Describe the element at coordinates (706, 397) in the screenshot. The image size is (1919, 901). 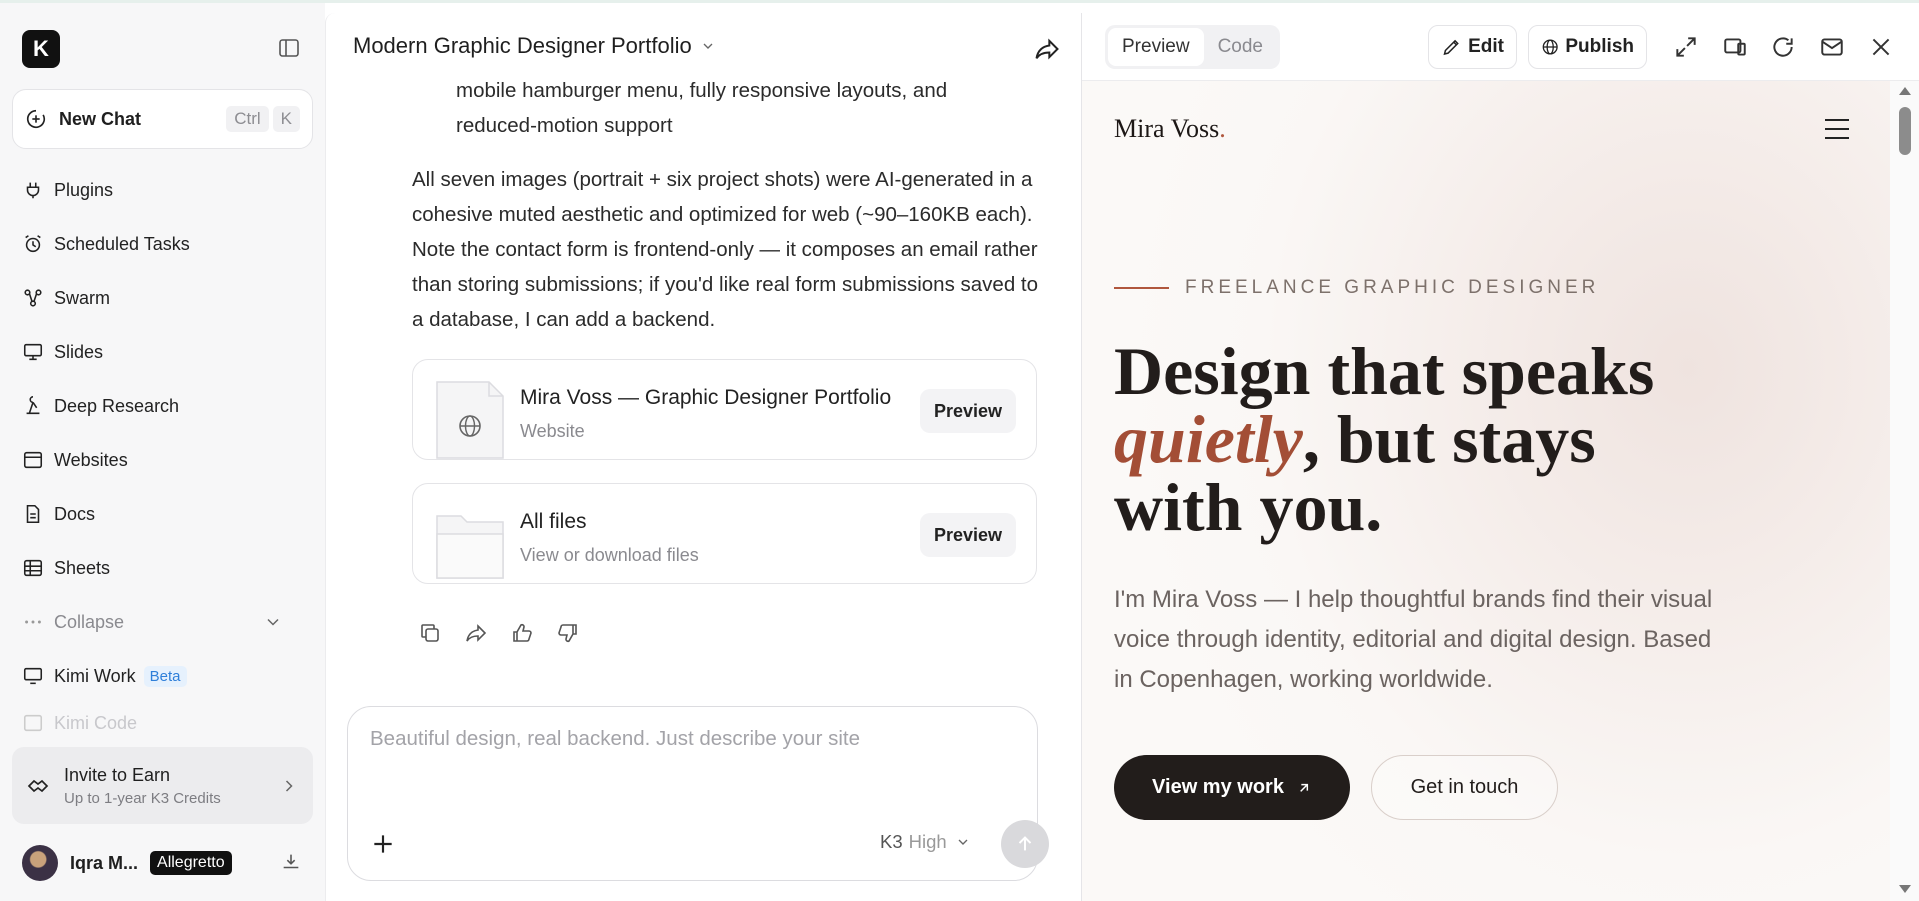
I see `card-title: Mira Voss — Graphic Designer Portfolio` at that location.